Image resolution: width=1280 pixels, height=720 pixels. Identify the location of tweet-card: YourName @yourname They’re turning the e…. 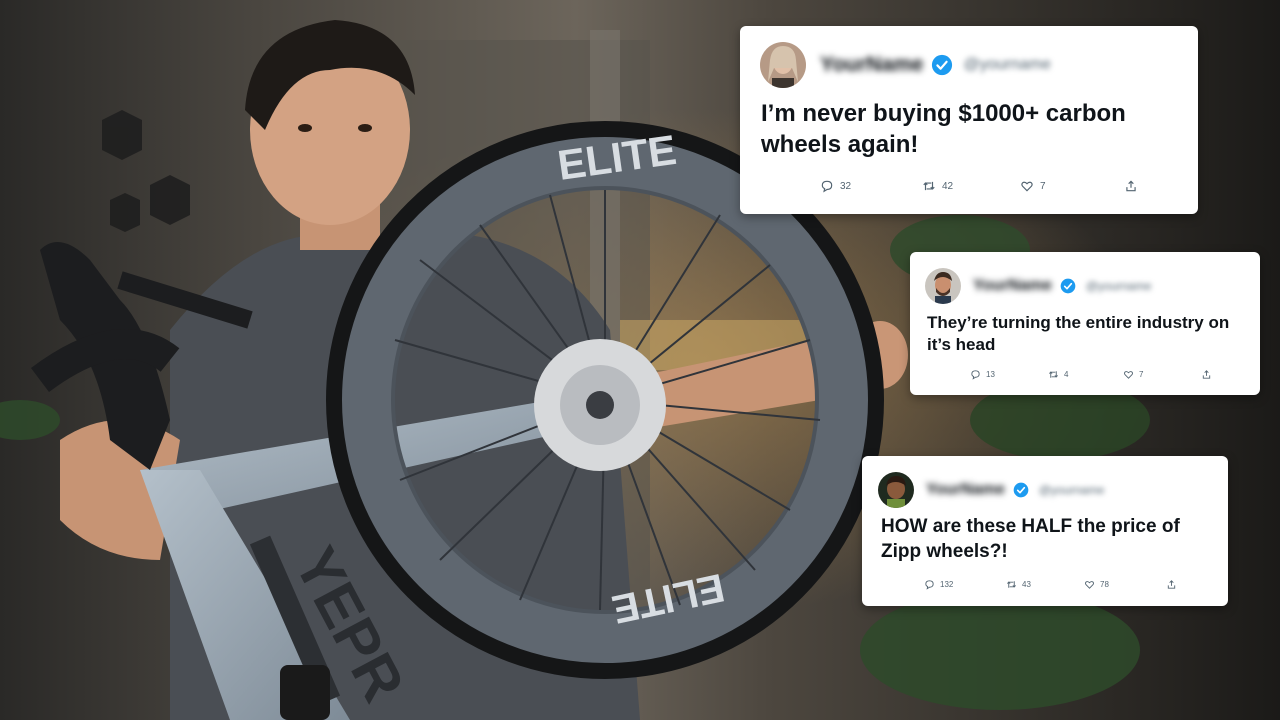
(1085, 323).